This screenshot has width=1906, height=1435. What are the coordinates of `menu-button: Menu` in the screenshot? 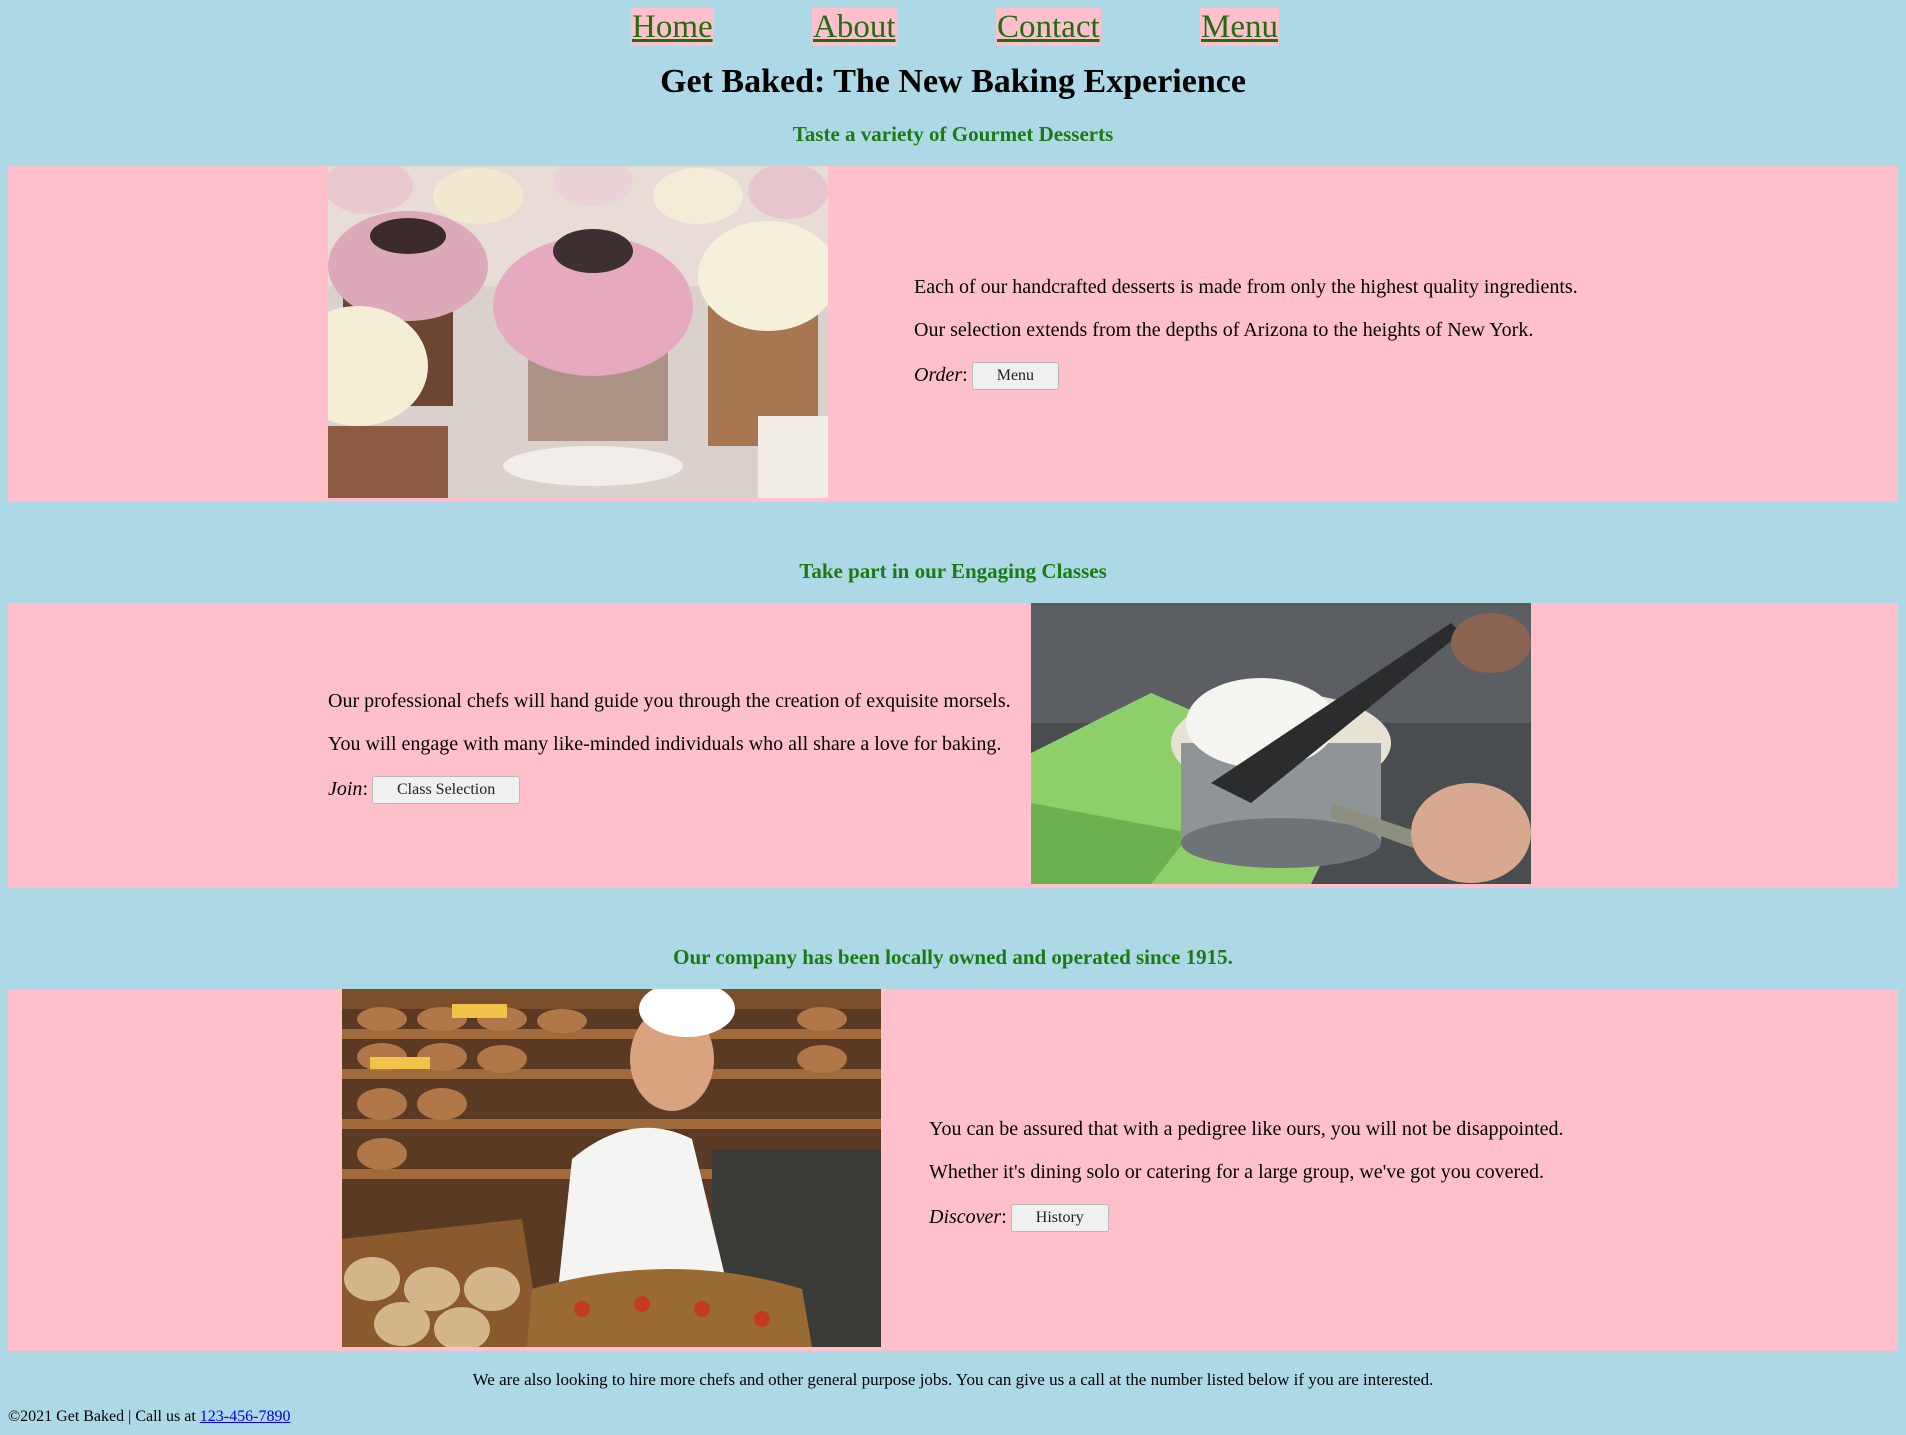 It's located at (1015, 375).